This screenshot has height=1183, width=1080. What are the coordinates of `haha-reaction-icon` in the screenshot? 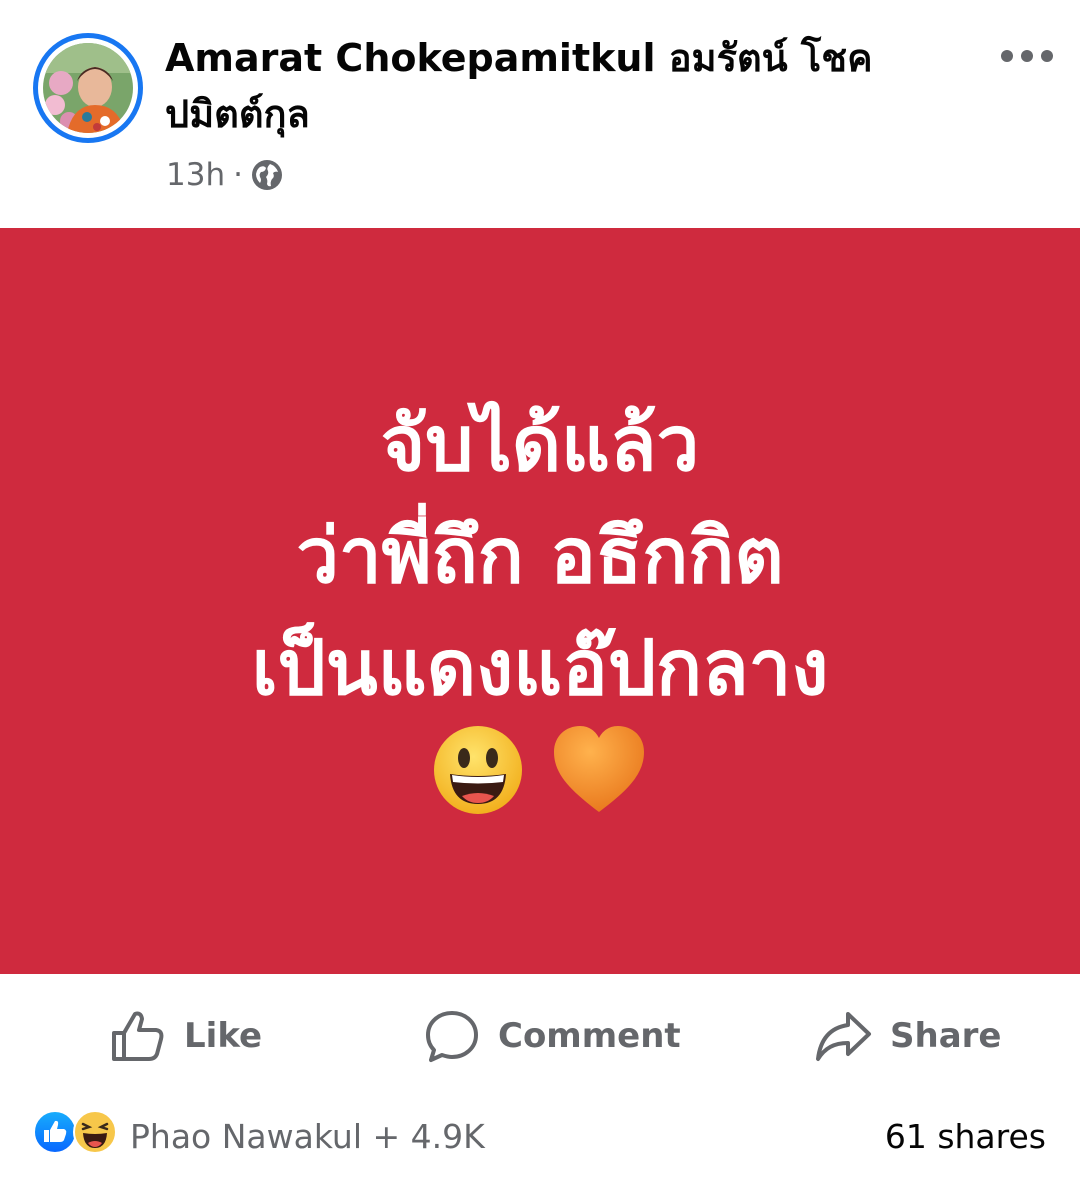 It's located at (95, 1136).